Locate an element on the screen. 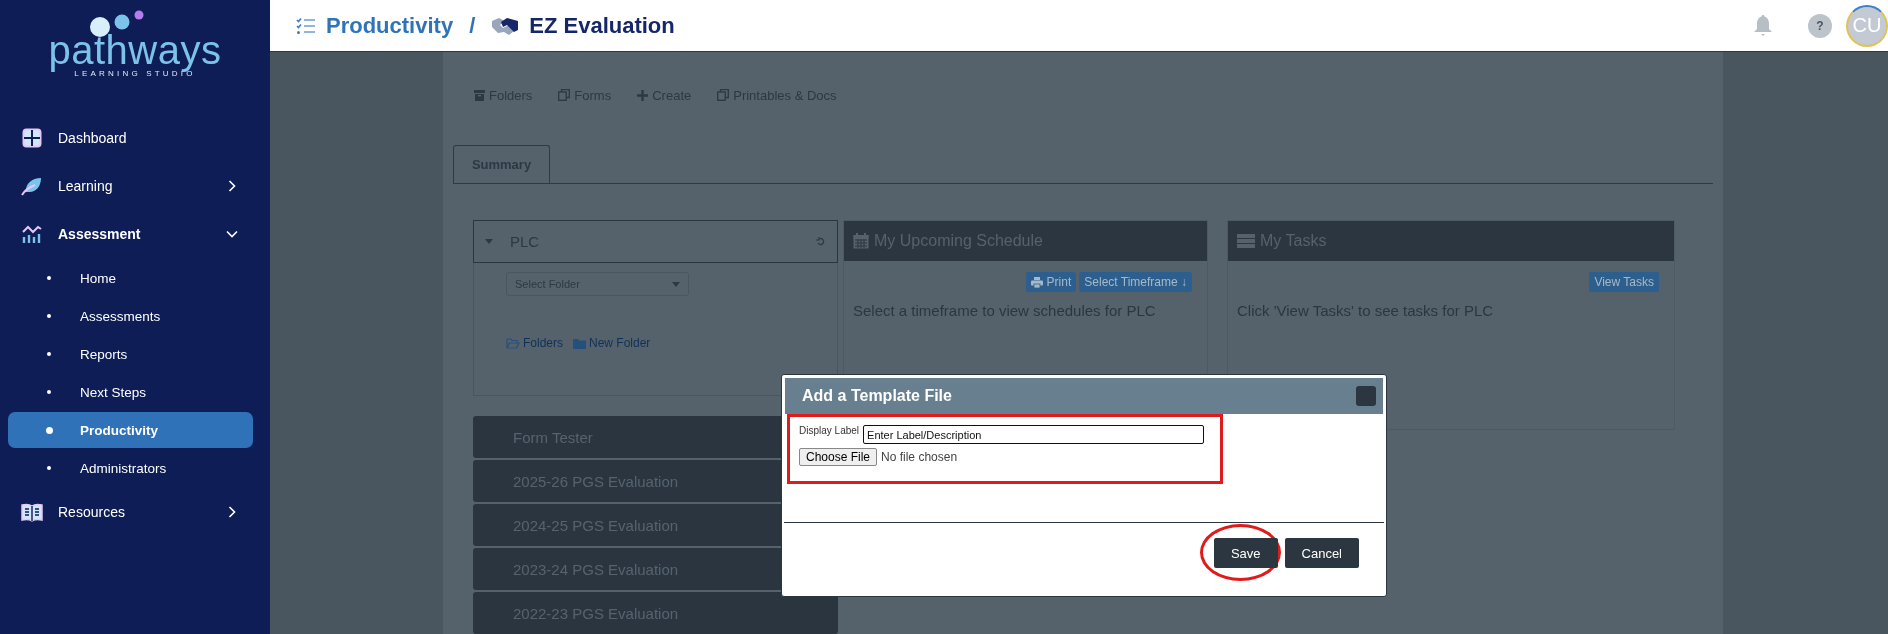 The width and height of the screenshot is (1888, 634). panel-button: Print is located at coordinates (1051, 282).